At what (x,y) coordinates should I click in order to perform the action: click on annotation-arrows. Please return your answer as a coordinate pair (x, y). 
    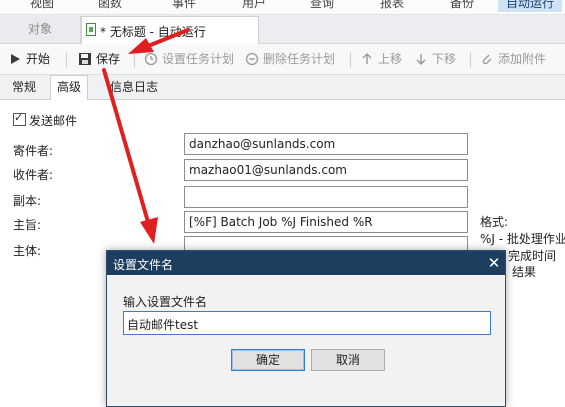
    Looking at the image, I should click on (146, 136).